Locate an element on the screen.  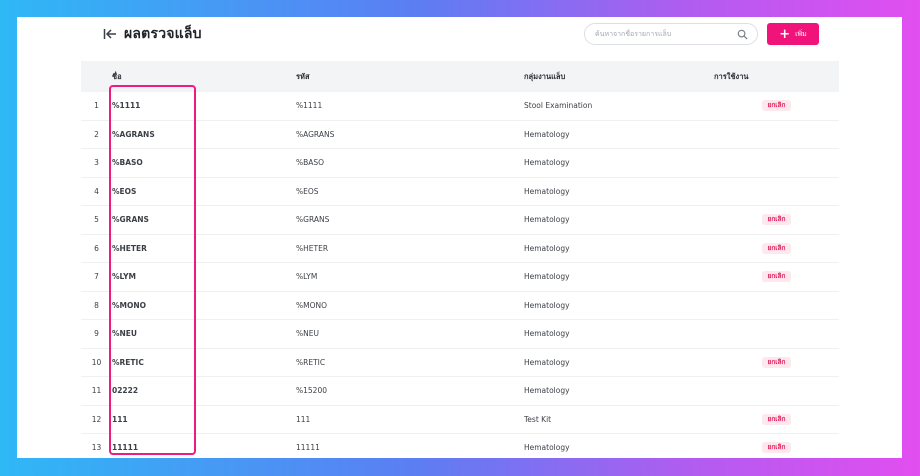
lab-item-code: %AGRANS is located at coordinates (410, 134).